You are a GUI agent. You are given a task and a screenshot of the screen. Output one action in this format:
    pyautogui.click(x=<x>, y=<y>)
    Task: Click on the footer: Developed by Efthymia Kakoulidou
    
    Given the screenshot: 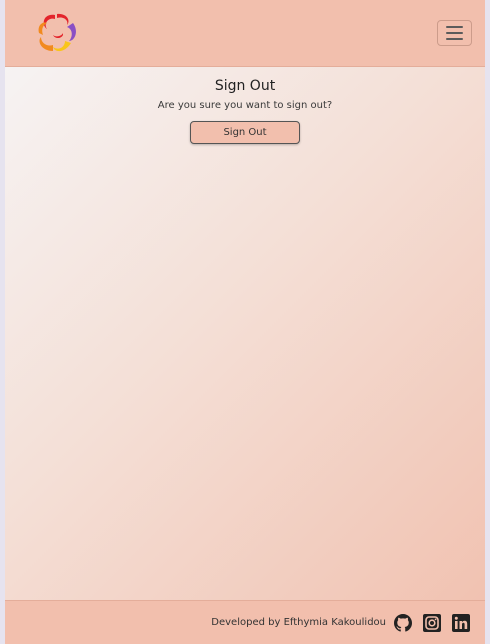 What is the action you would take?
    pyautogui.click(x=245, y=622)
    